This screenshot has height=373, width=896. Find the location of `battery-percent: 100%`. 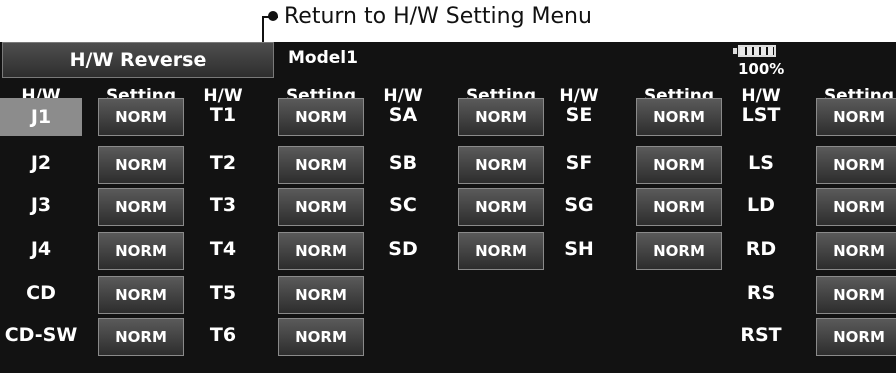

battery-percent: 100% is located at coordinates (761, 69).